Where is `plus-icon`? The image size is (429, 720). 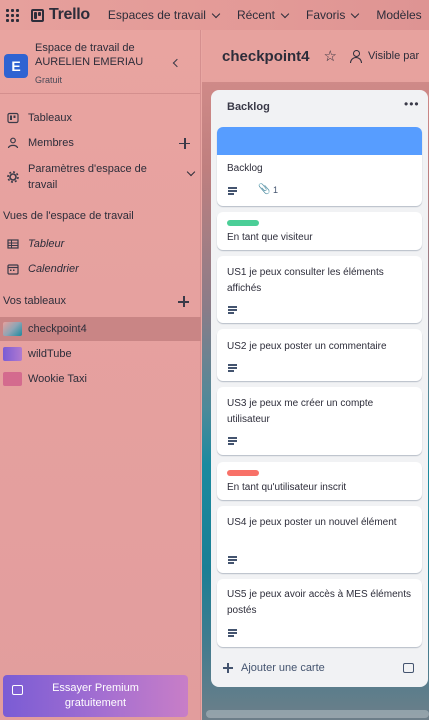
plus-icon is located at coordinates (228, 668).